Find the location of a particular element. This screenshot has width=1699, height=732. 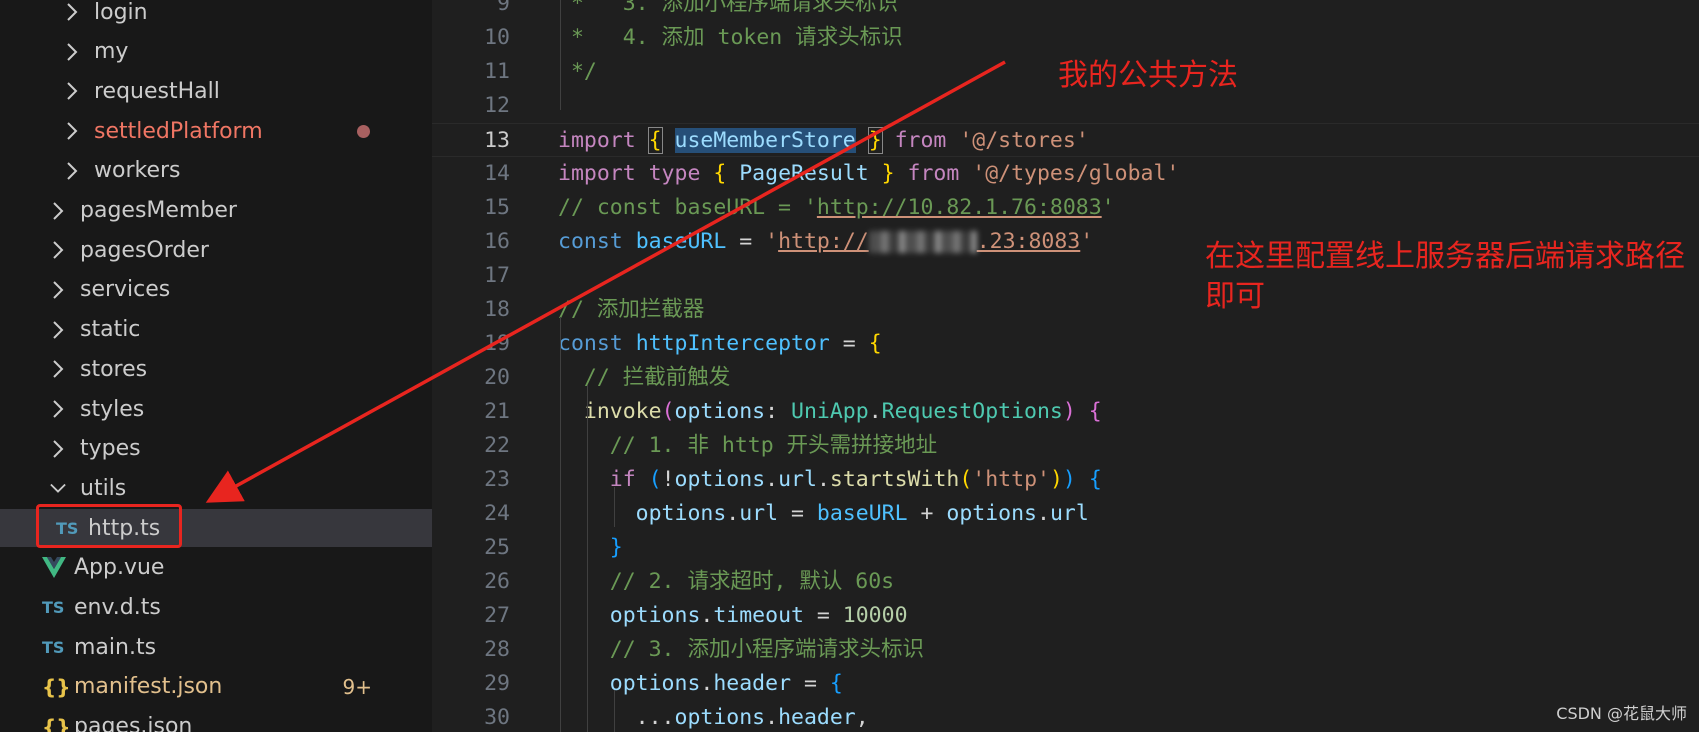

code-text: invoke(options: UniApp.RequestOptions) { is located at coordinates (830, 412).